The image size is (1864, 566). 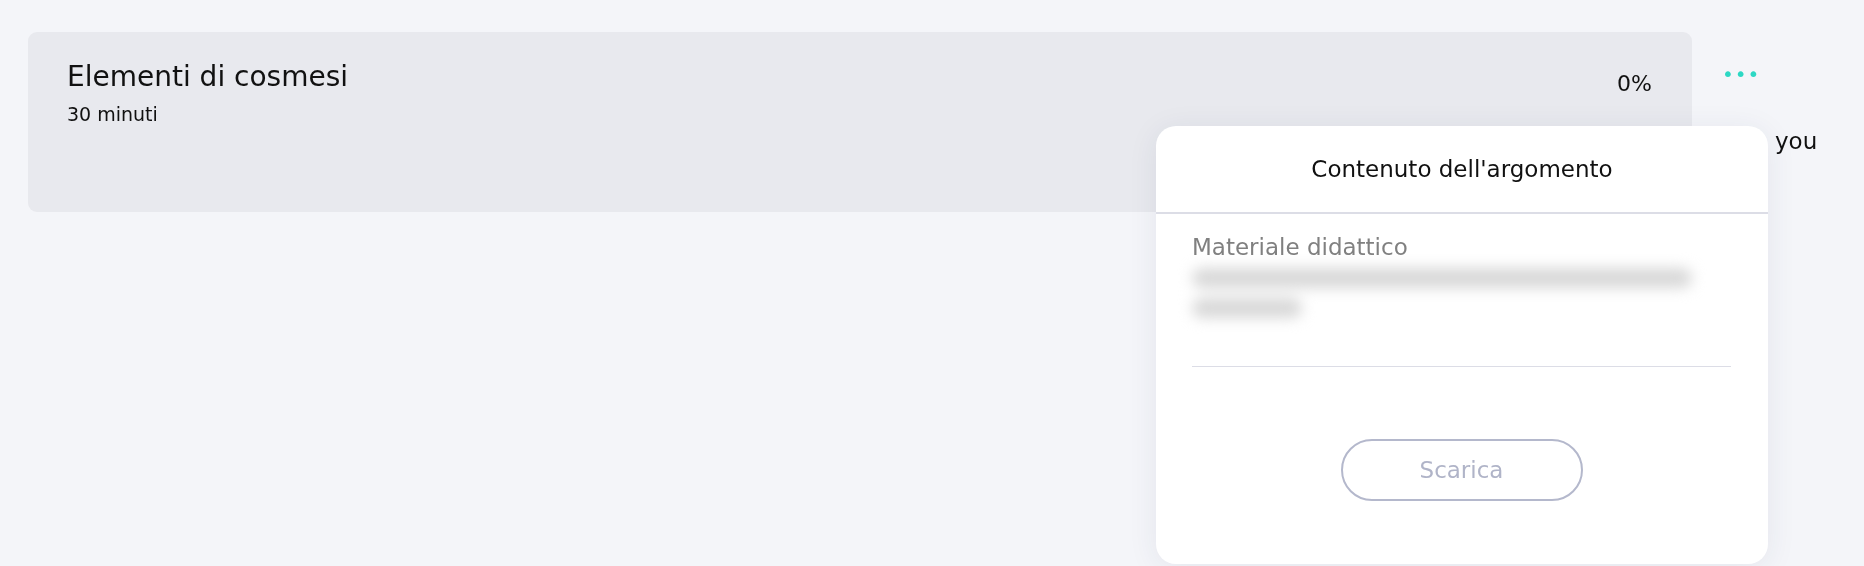 What do you see at coordinates (1300, 247) in the screenshot?
I see `section-label: Materiale didattico` at bounding box center [1300, 247].